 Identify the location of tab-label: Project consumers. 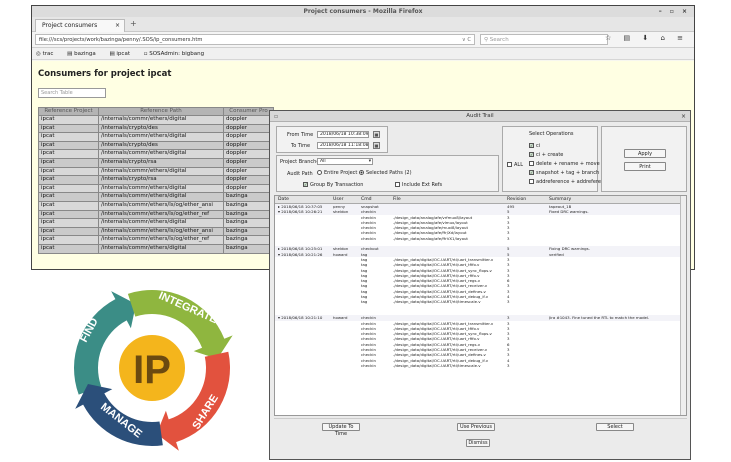
(70, 25).